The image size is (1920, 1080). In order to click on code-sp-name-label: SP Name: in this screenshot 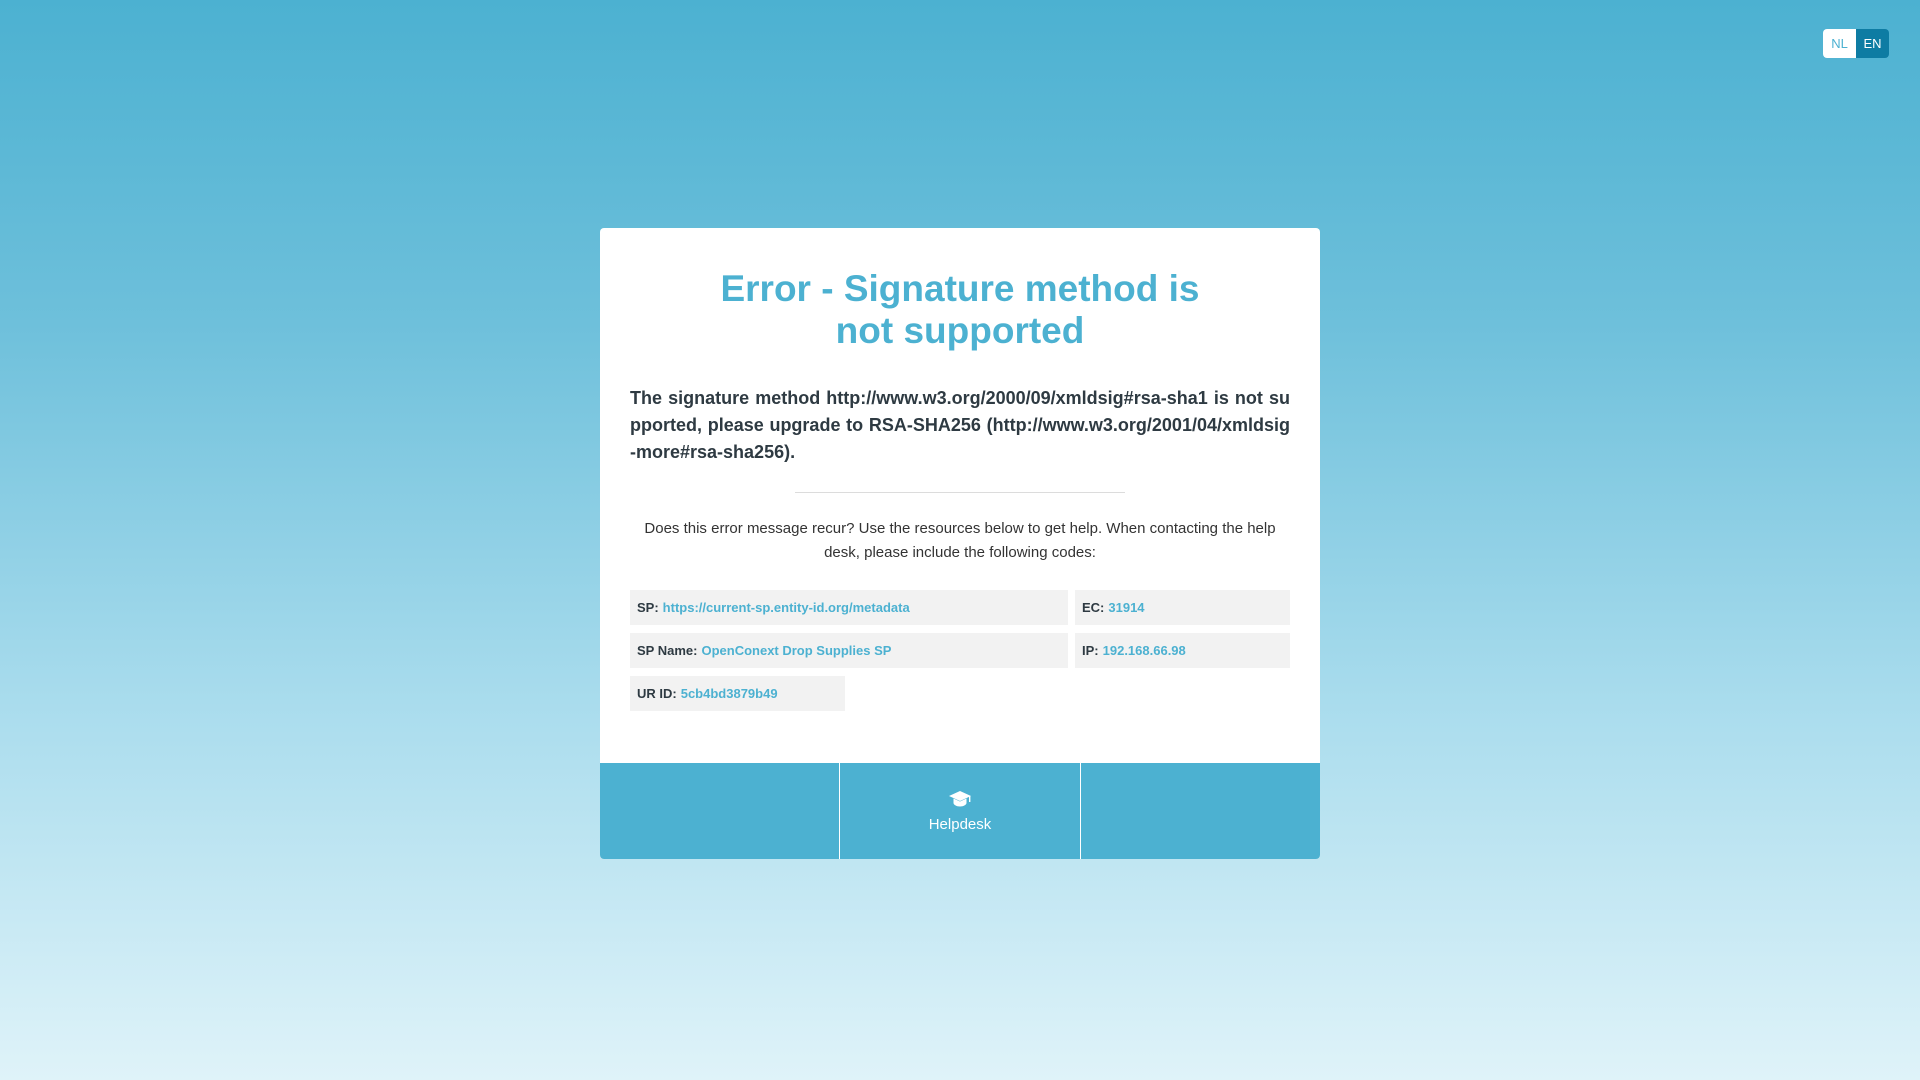, I will do `click(667, 650)`.